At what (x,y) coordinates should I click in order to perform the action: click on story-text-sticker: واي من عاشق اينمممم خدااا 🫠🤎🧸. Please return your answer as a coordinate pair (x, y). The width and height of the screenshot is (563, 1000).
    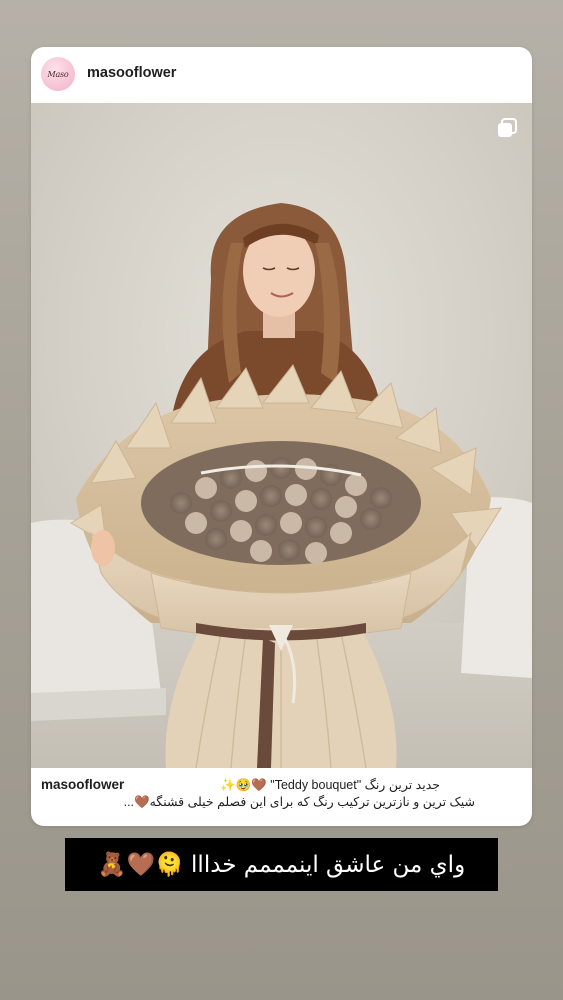
    Looking at the image, I should click on (281, 864).